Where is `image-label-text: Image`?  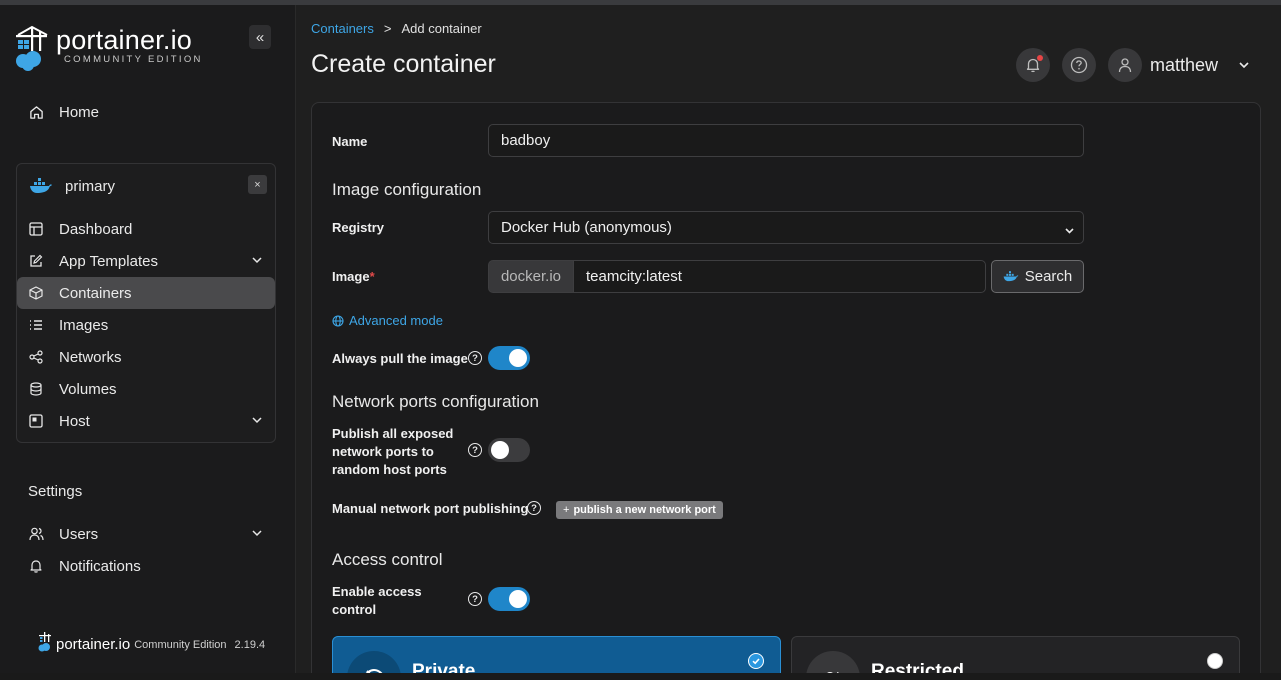
image-label-text: Image is located at coordinates (351, 276).